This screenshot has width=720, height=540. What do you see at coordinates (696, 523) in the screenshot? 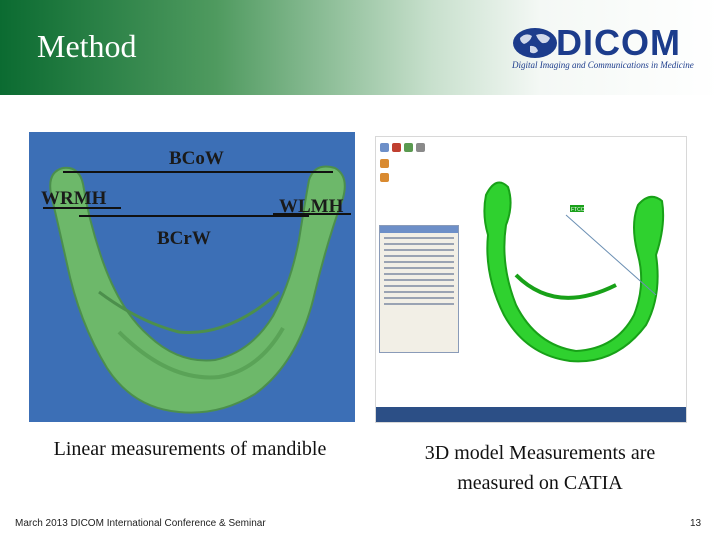
I see `page-number: 13` at bounding box center [696, 523].